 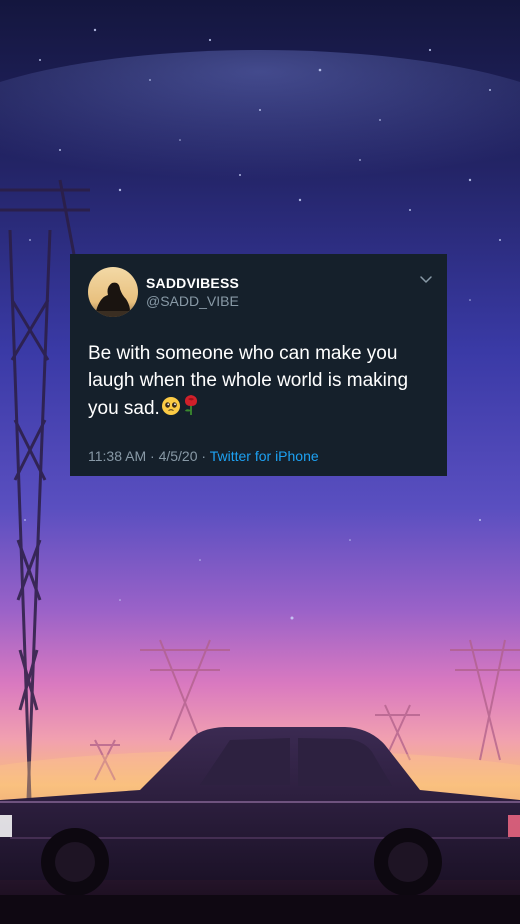 I want to click on tweet-source-link: Twitter for iPhone, so click(x=264, y=456).